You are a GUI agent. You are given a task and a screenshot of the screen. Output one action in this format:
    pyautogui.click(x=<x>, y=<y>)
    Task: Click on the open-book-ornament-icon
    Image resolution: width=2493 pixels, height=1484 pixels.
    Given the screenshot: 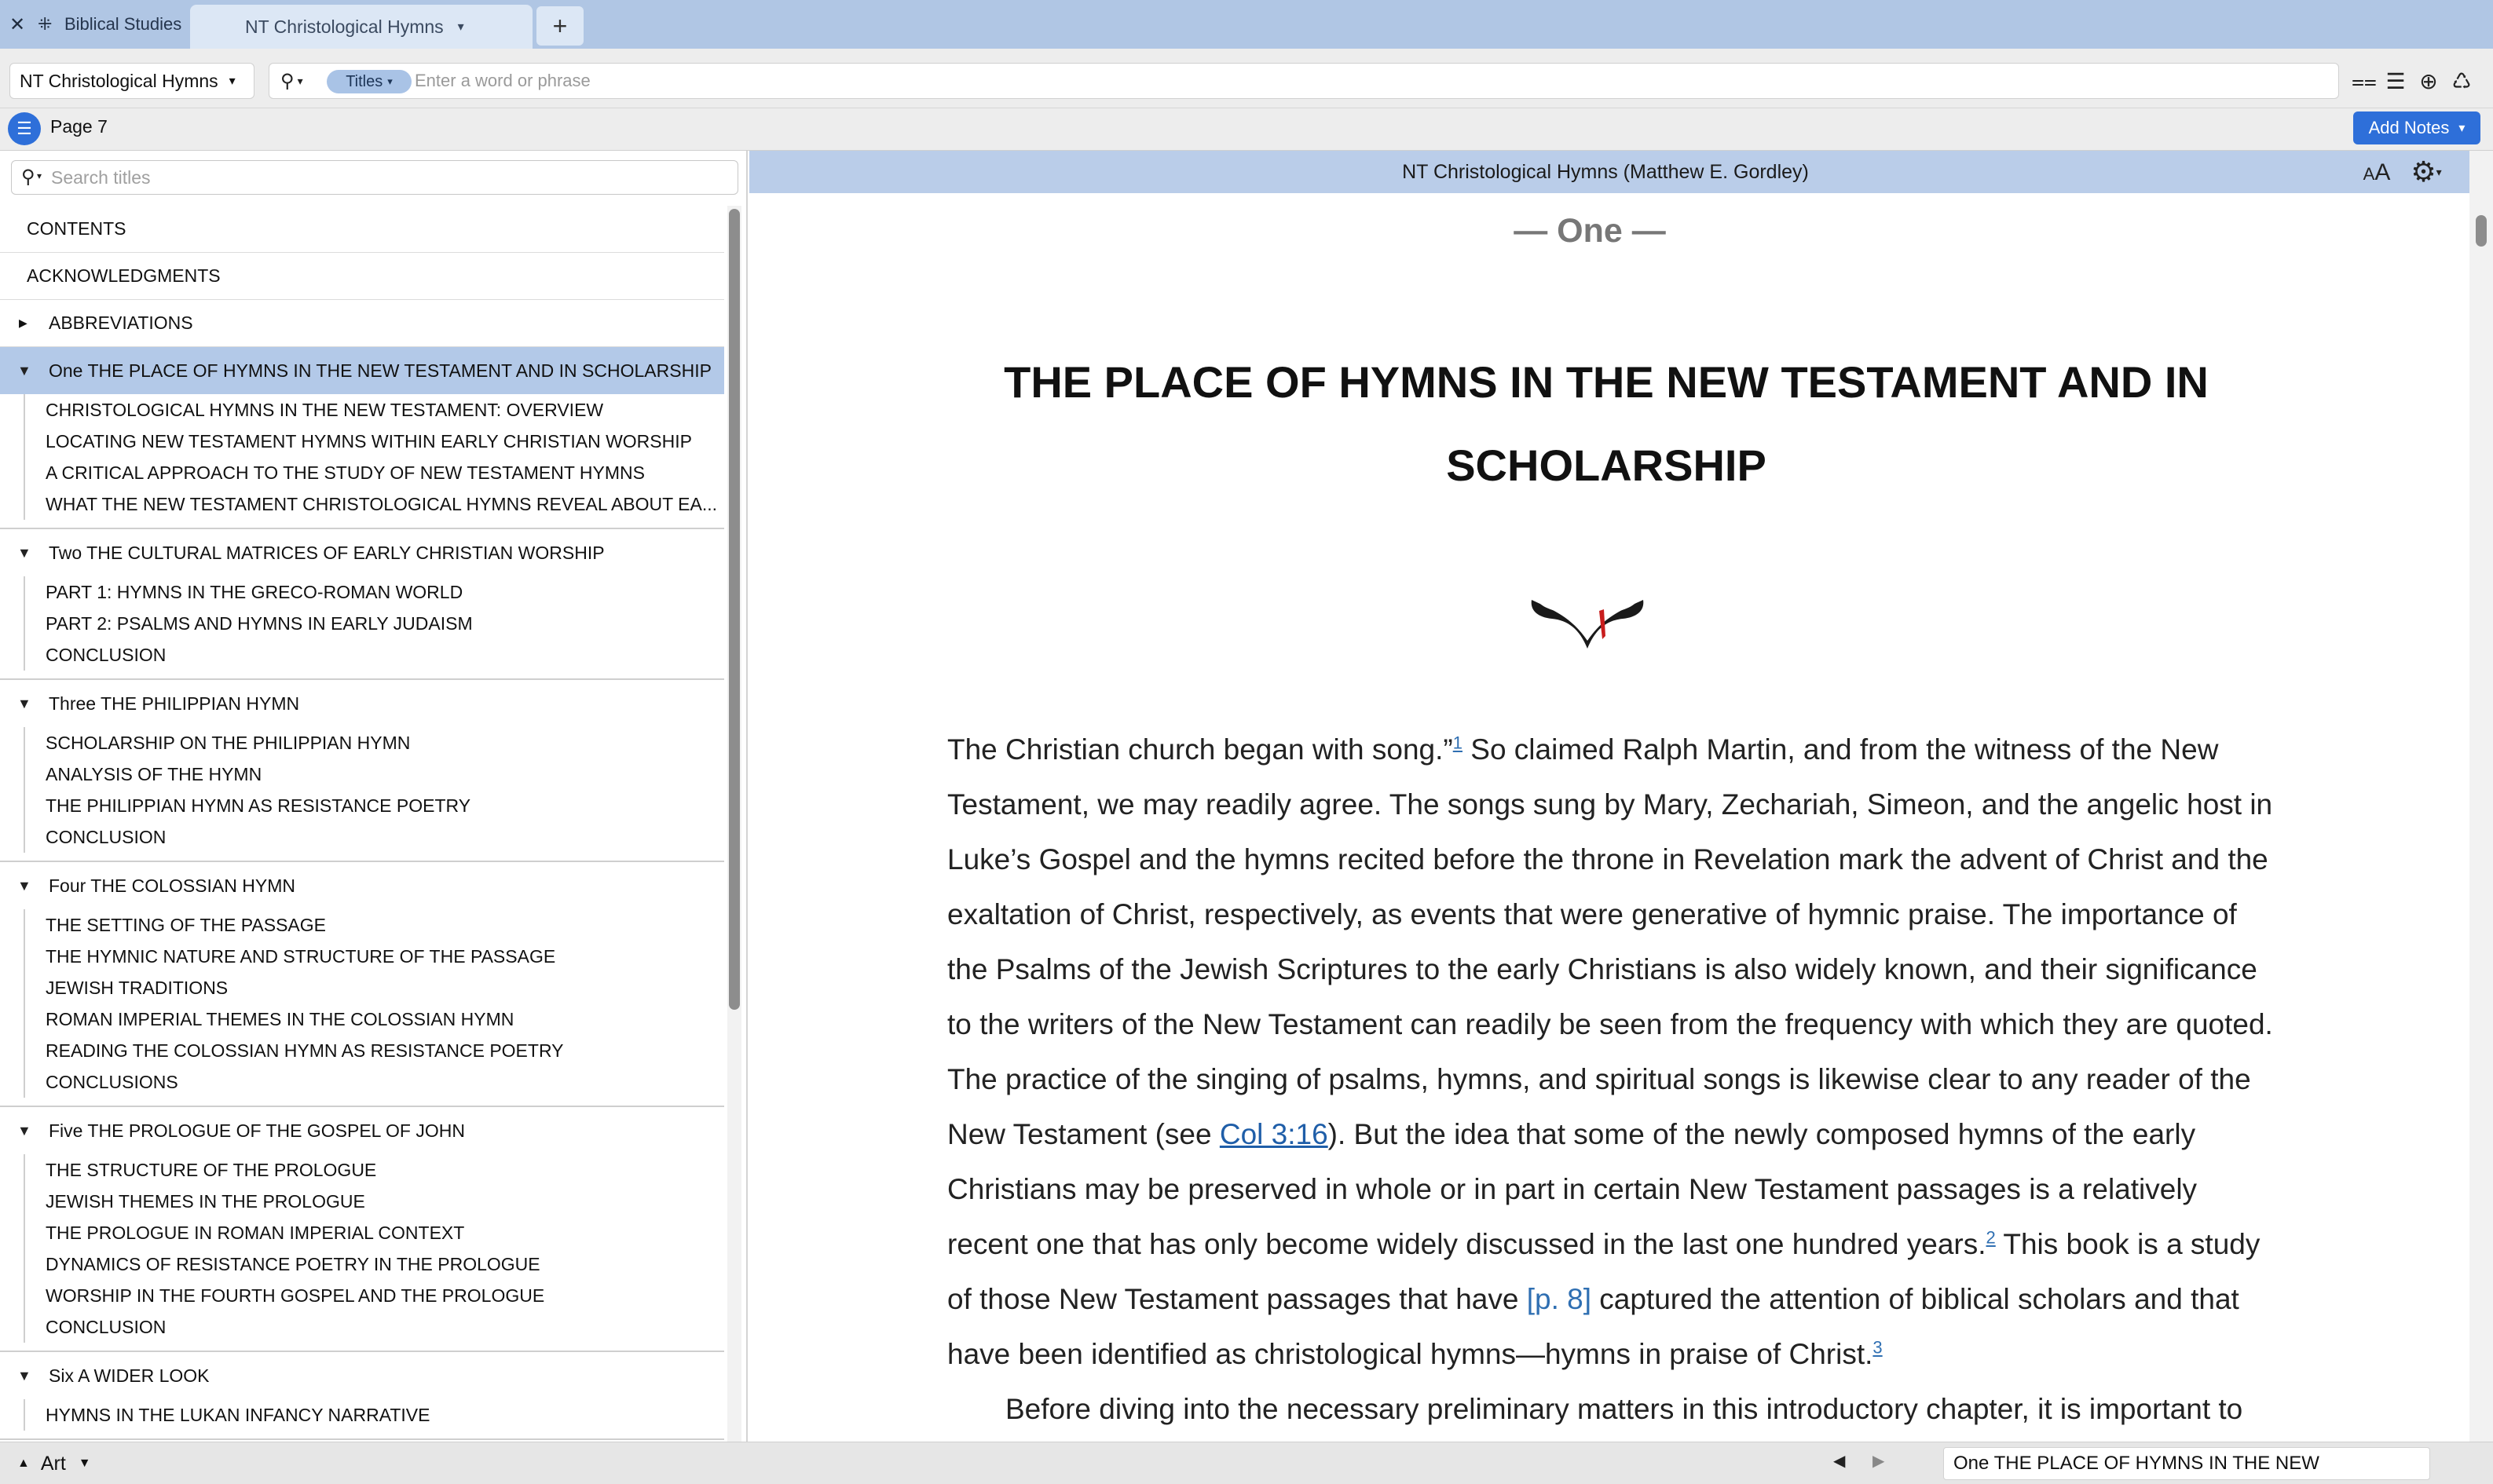 What is the action you would take?
    pyautogui.click(x=1587, y=624)
    